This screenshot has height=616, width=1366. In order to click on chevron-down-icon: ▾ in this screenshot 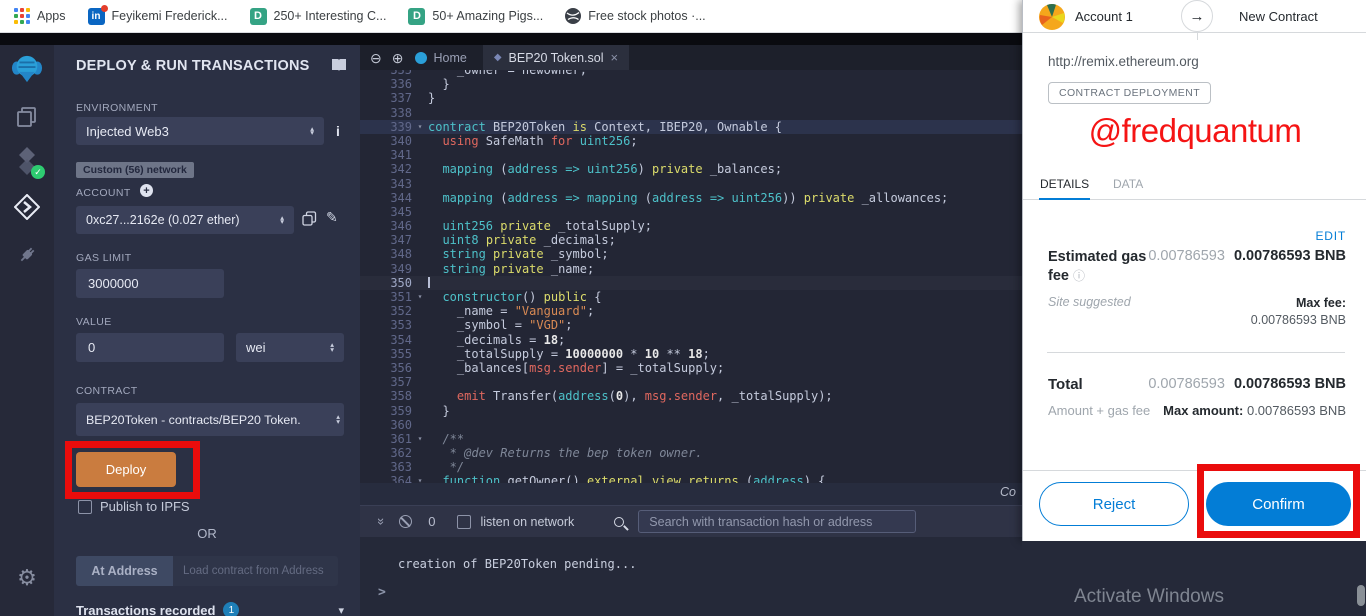, I will do `click(341, 610)`.